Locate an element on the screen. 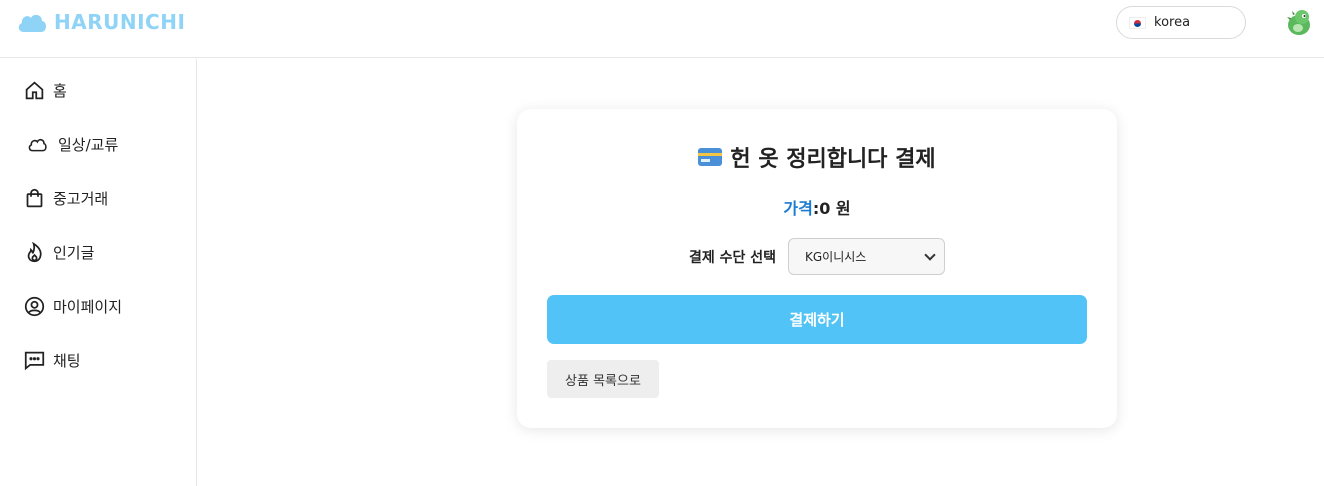 The height and width of the screenshot is (486, 1324). payment-method-select: KG이니시스 is located at coordinates (867, 256).